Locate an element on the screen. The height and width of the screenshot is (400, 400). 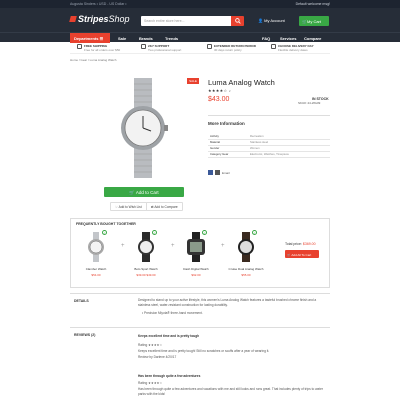
add-to-cart-button: 🛒 Add to Cart is located at coordinates (144, 192).